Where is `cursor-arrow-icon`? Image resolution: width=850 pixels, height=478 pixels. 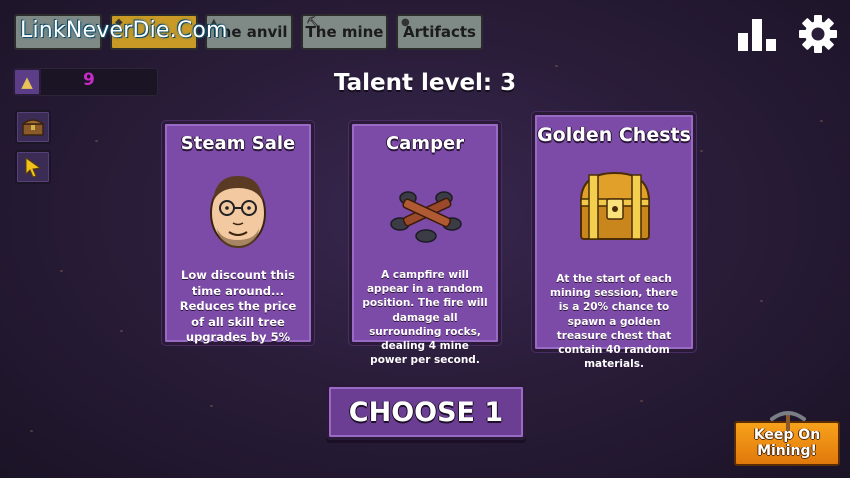 cursor-arrow-icon is located at coordinates (33, 167).